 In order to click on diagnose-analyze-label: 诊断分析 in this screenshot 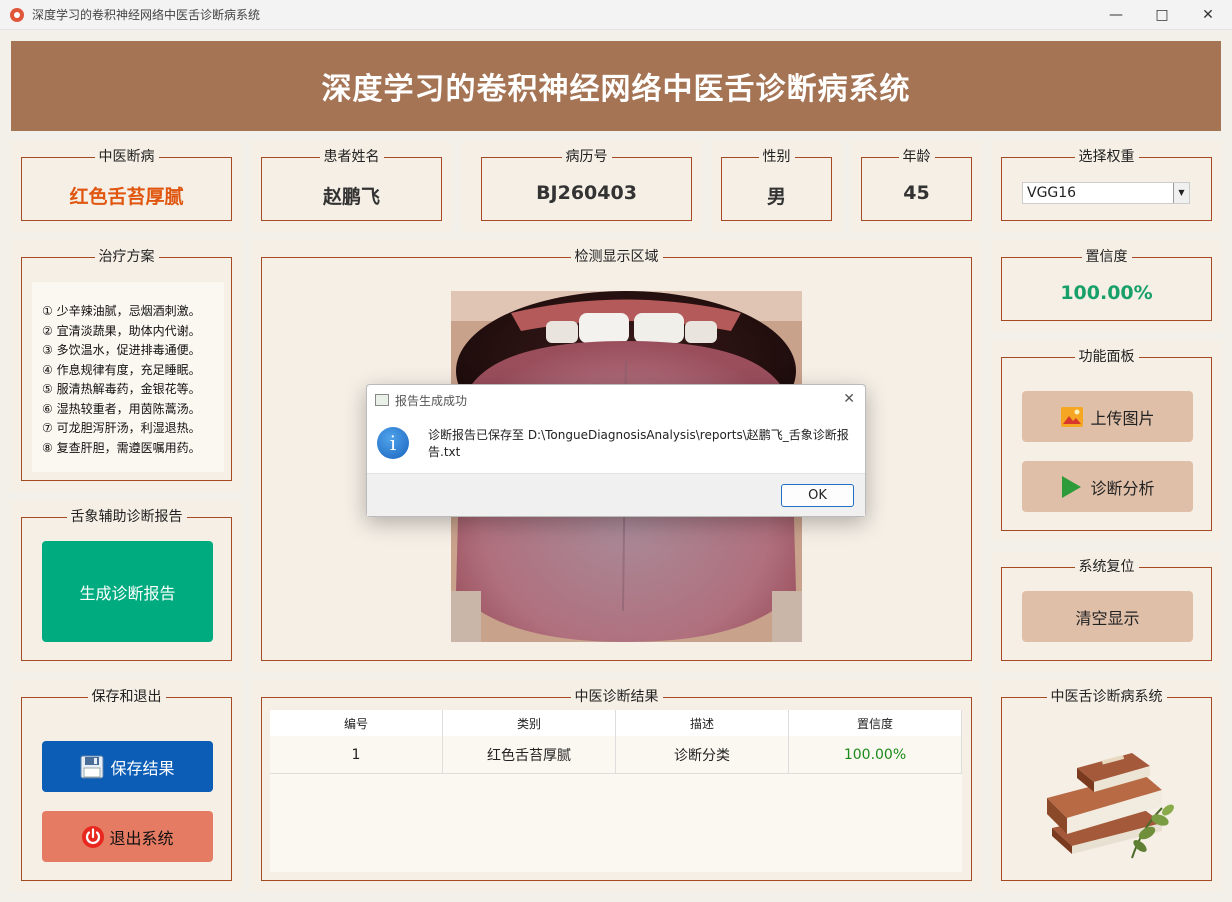, I will do `click(1122, 488)`.